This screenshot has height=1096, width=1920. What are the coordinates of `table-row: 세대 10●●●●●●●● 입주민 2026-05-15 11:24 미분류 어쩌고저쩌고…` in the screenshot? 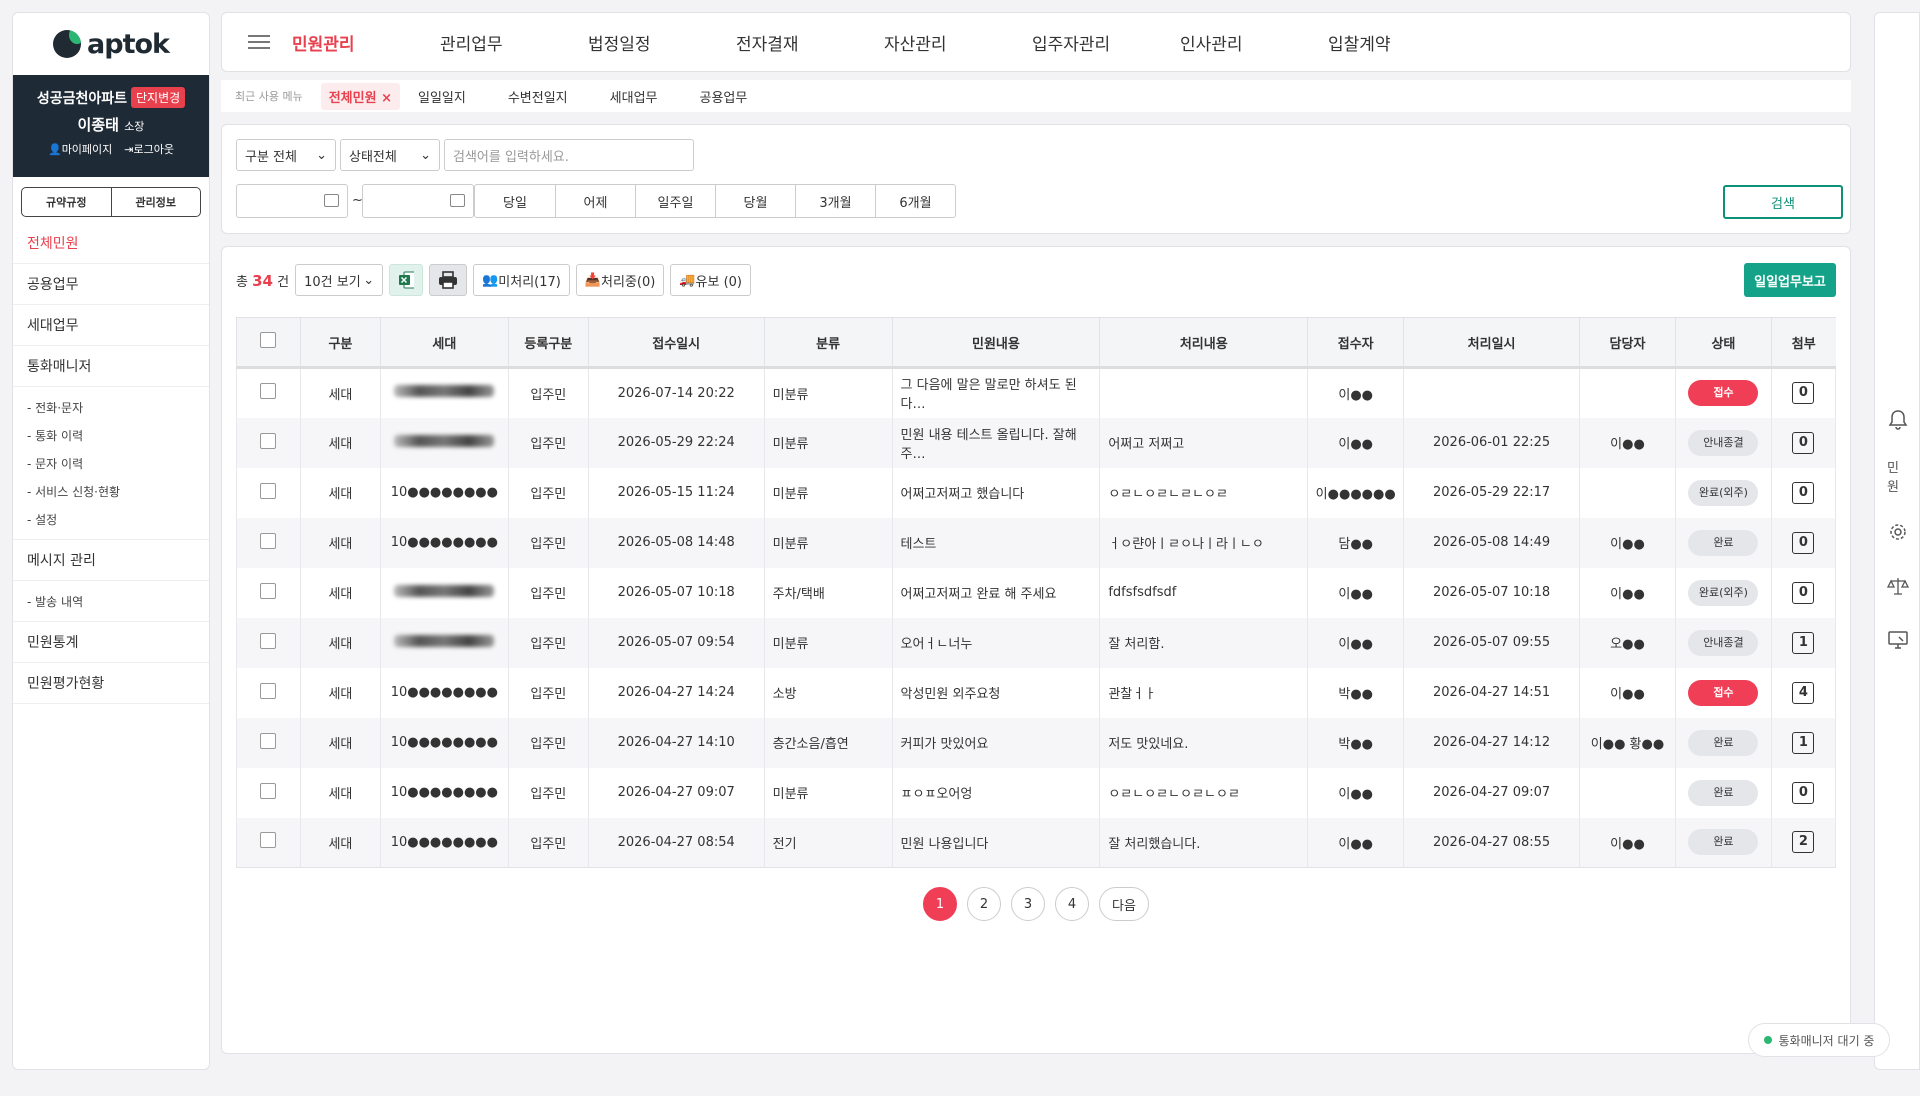 It's located at (1036, 492).